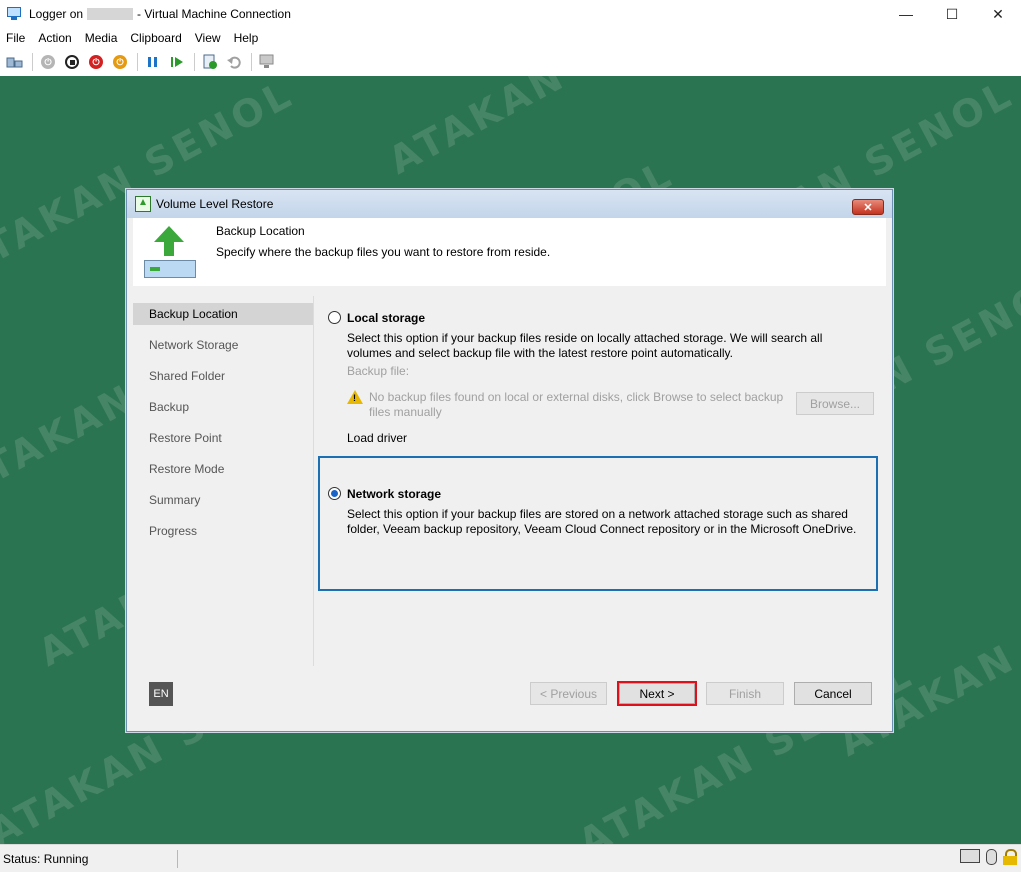 This screenshot has width=1021, height=872. What do you see at coordinates (247, 38) in the screenshot?
I see `menu-help: Help` at bounding box center [247, 38].